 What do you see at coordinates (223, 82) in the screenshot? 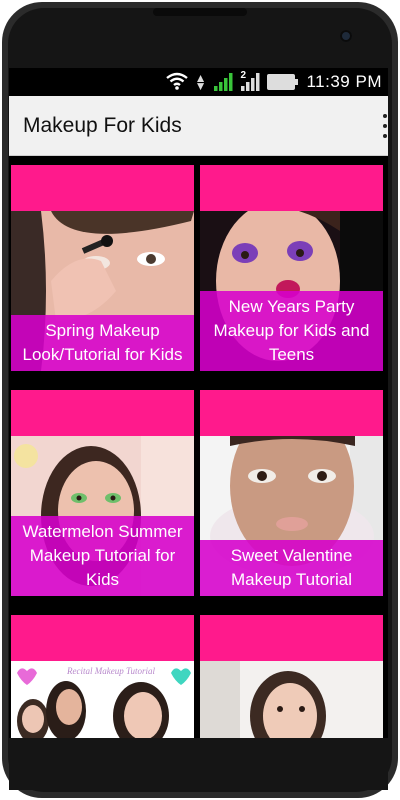
I see `signal-icon` at bounding box center [223, 82].